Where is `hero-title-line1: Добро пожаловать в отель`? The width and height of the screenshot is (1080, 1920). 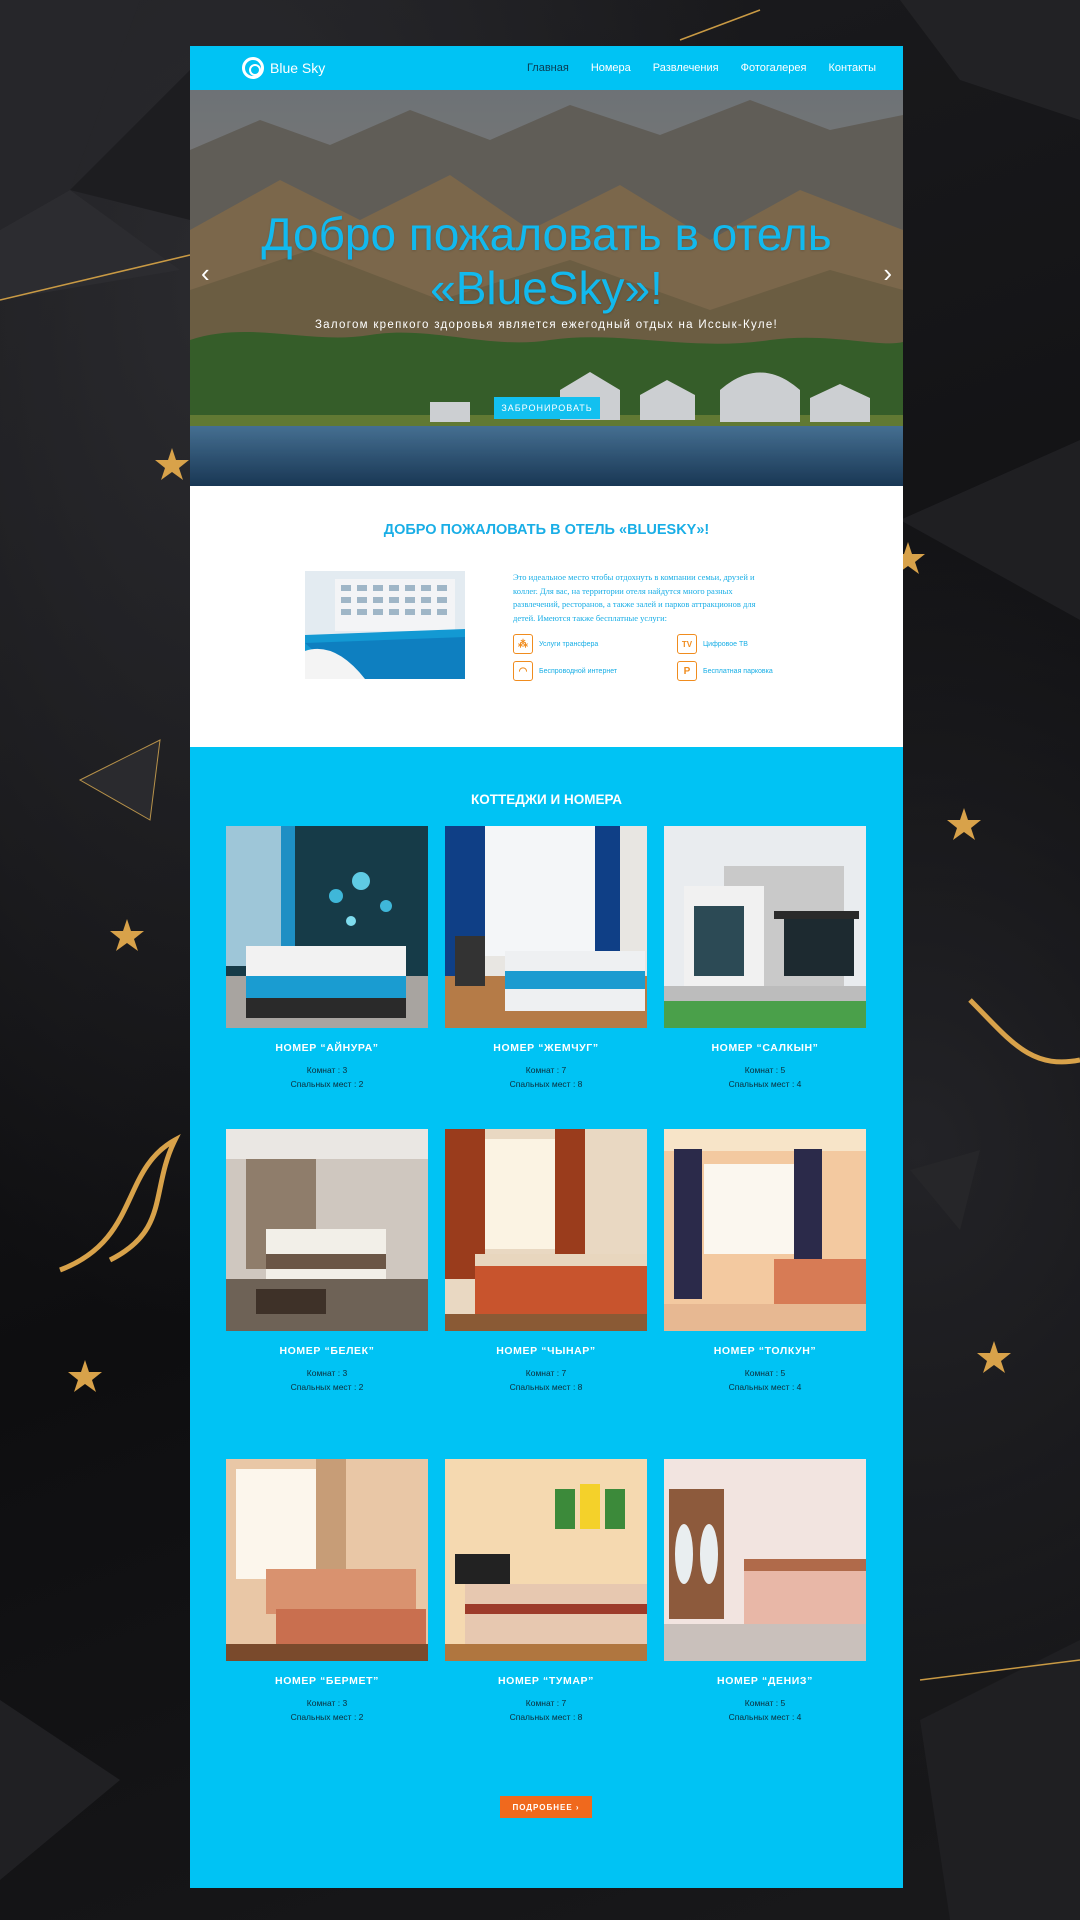 hero-title-line1: Добро пожаловать в отель is located at coordinates (546, 234).